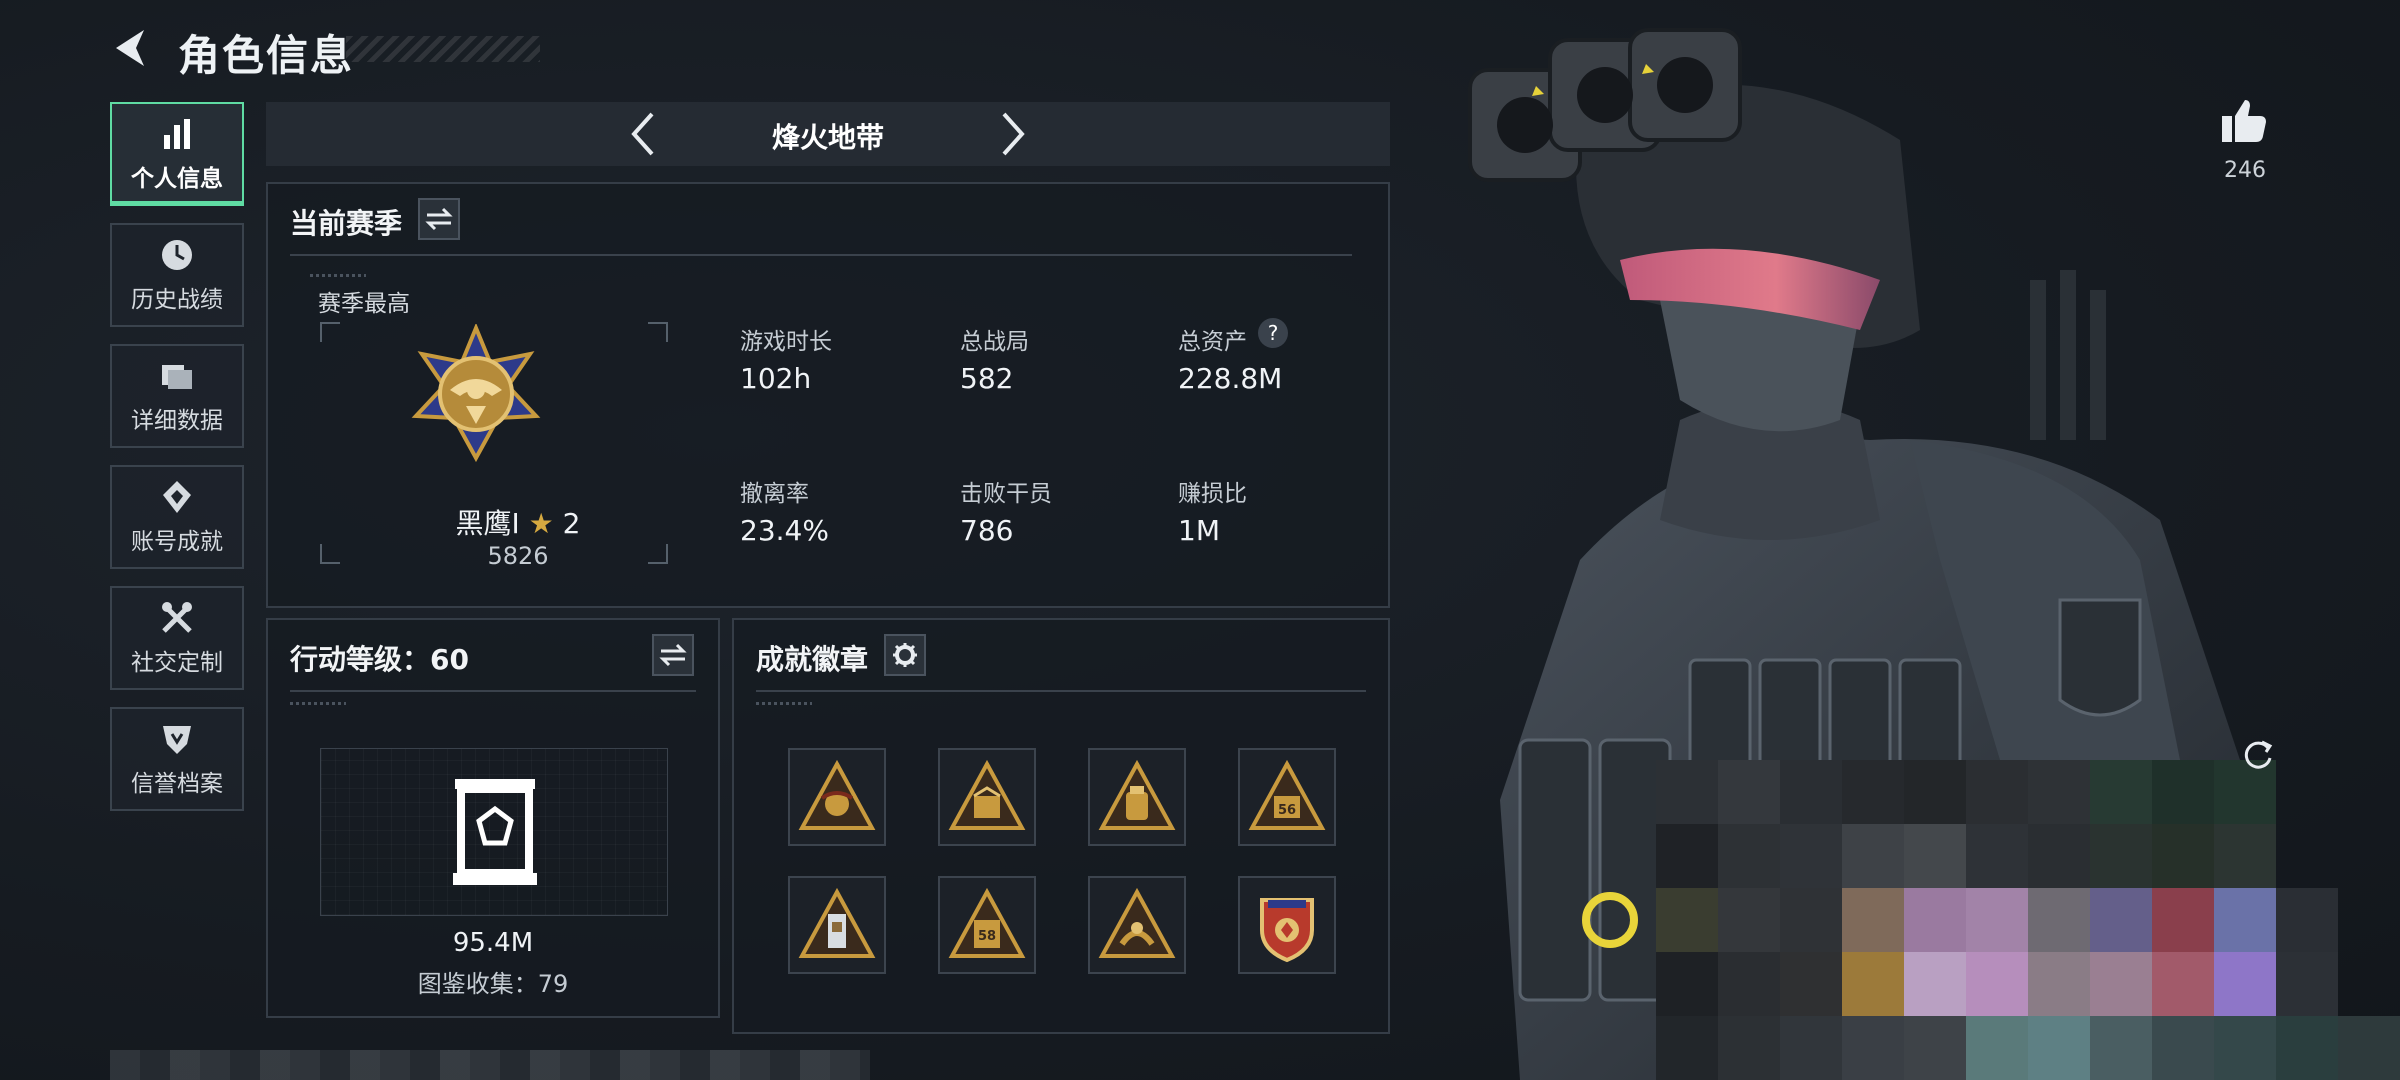 The image size is (2400, 1080). What do you see at coordinates (177, 421) in the screenshot?
I see `nav-label: 详细数据` at bounding box center [177, 421].